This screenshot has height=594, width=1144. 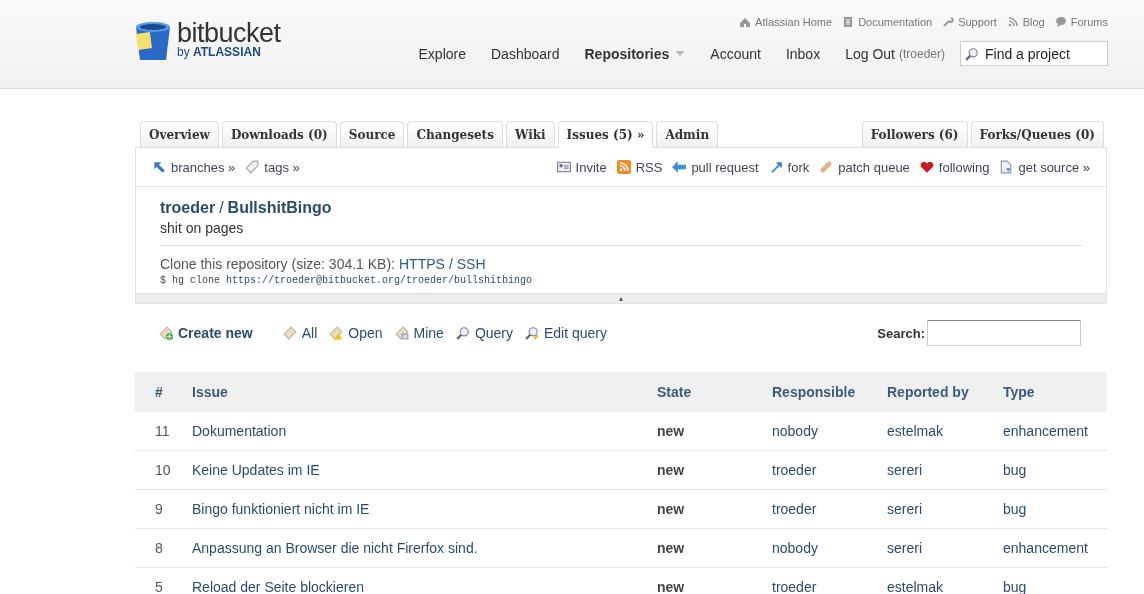 I want to click on column-header: State, so click(x=675, y=392).